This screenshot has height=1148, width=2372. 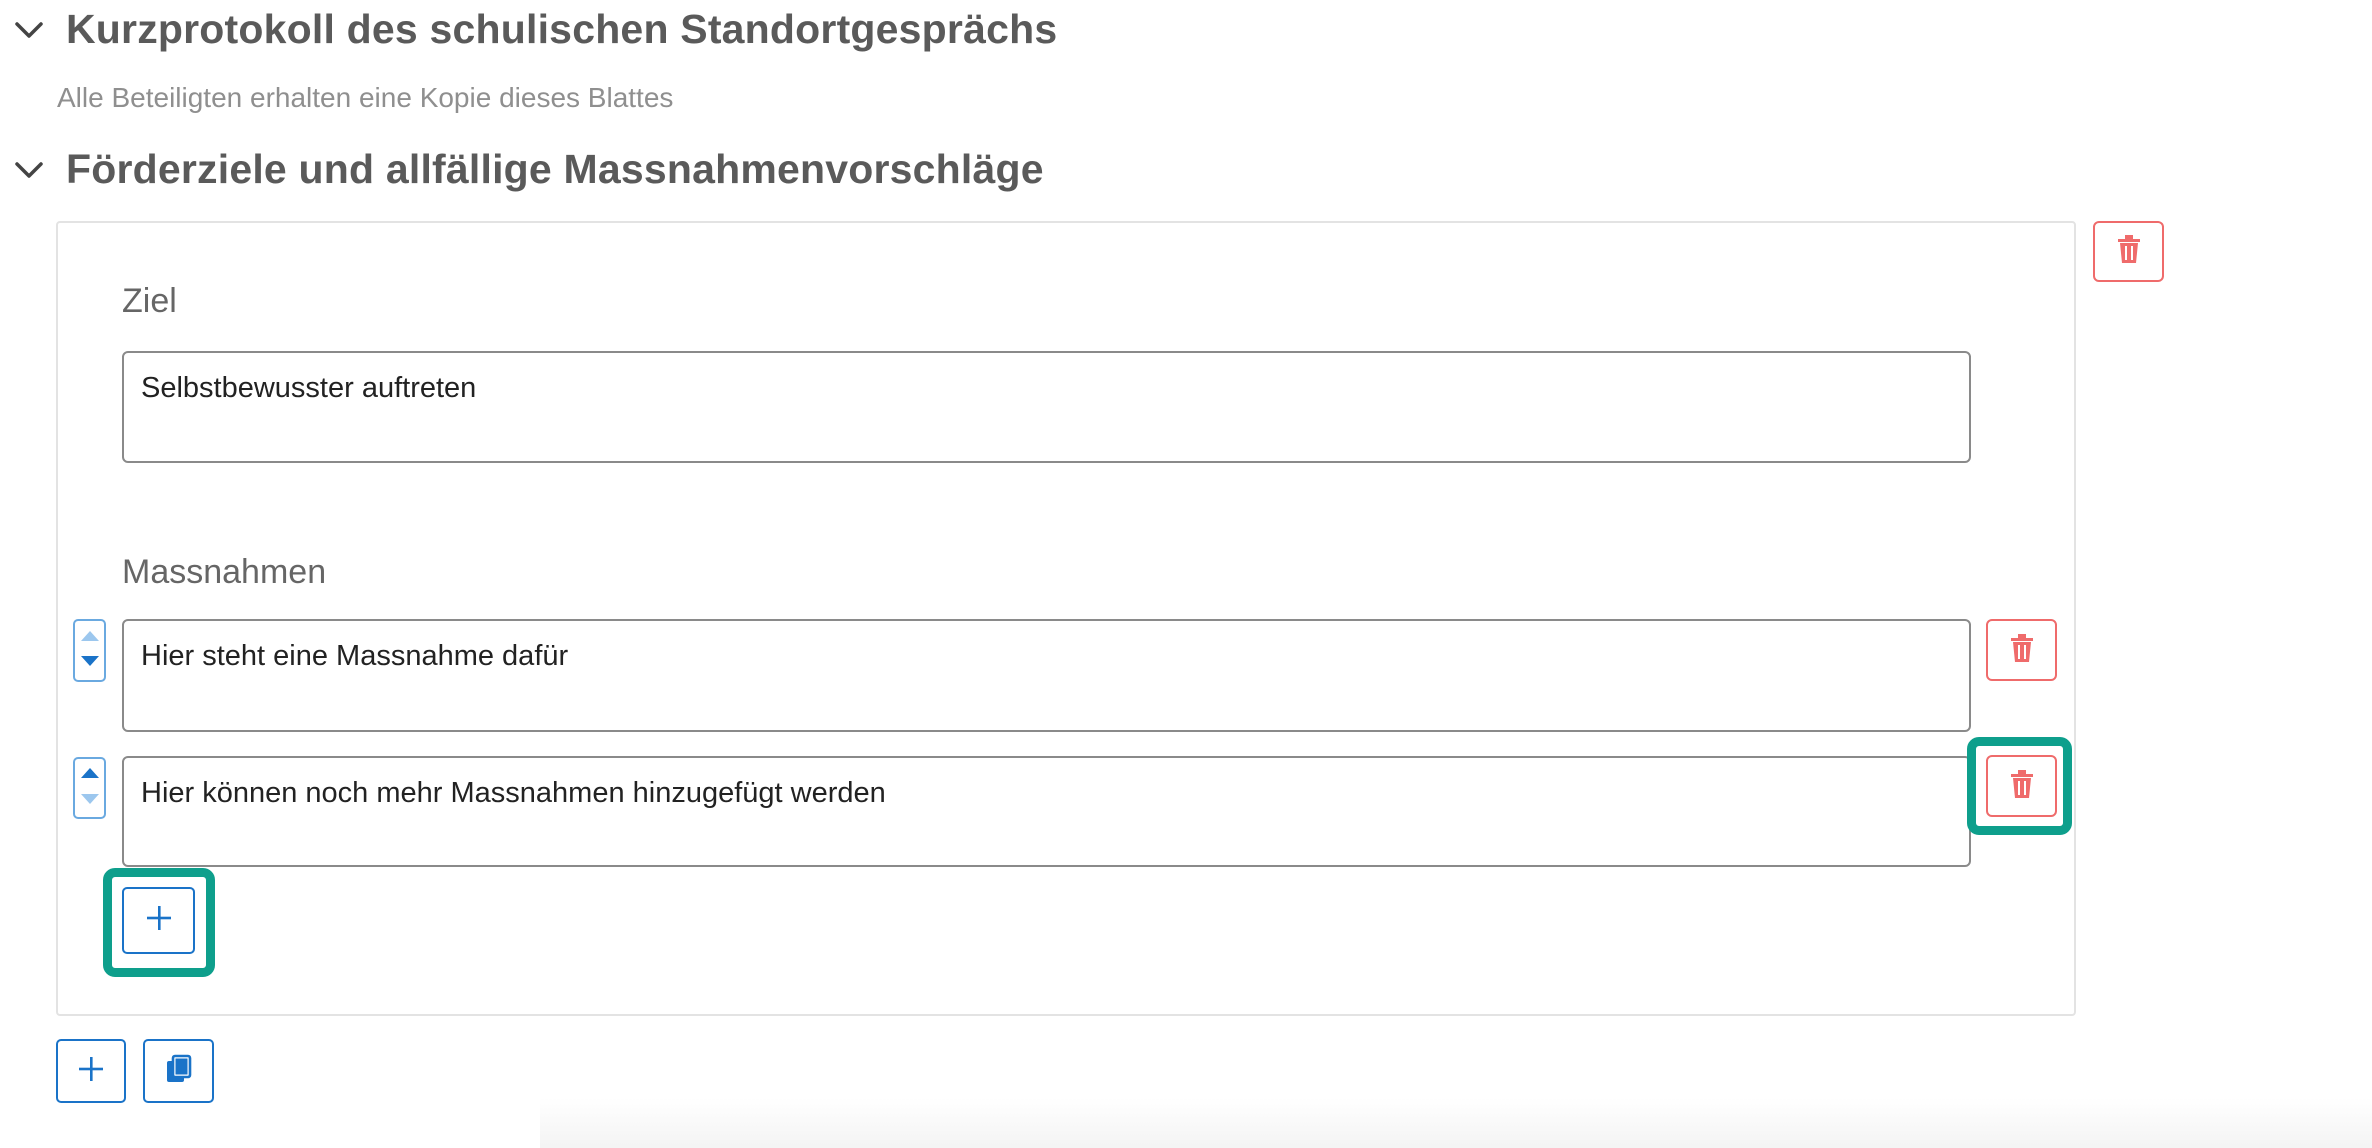 I want to click on add-measure-button, so click(x=158, y=920).